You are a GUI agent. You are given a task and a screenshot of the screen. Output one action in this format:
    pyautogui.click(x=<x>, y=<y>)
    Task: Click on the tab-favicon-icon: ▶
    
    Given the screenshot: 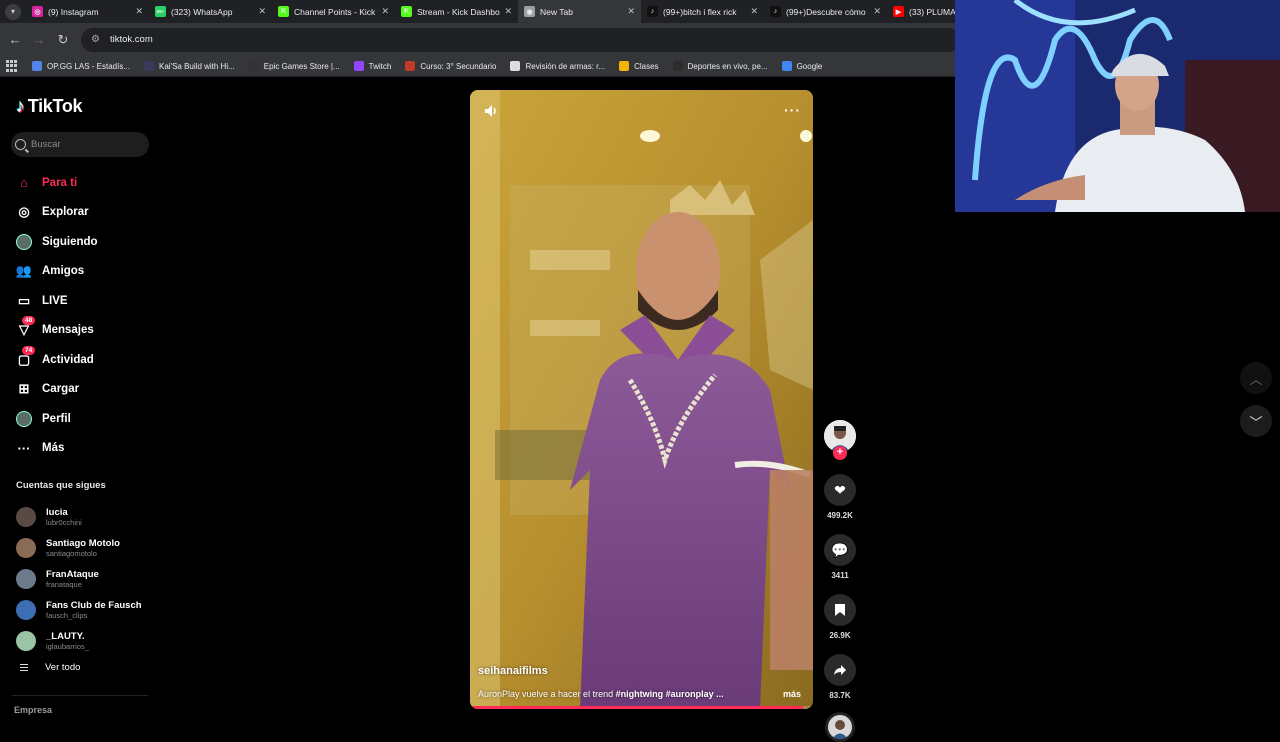 What is the action you would take?
    pyautogui.click(x=898, y=11)
    